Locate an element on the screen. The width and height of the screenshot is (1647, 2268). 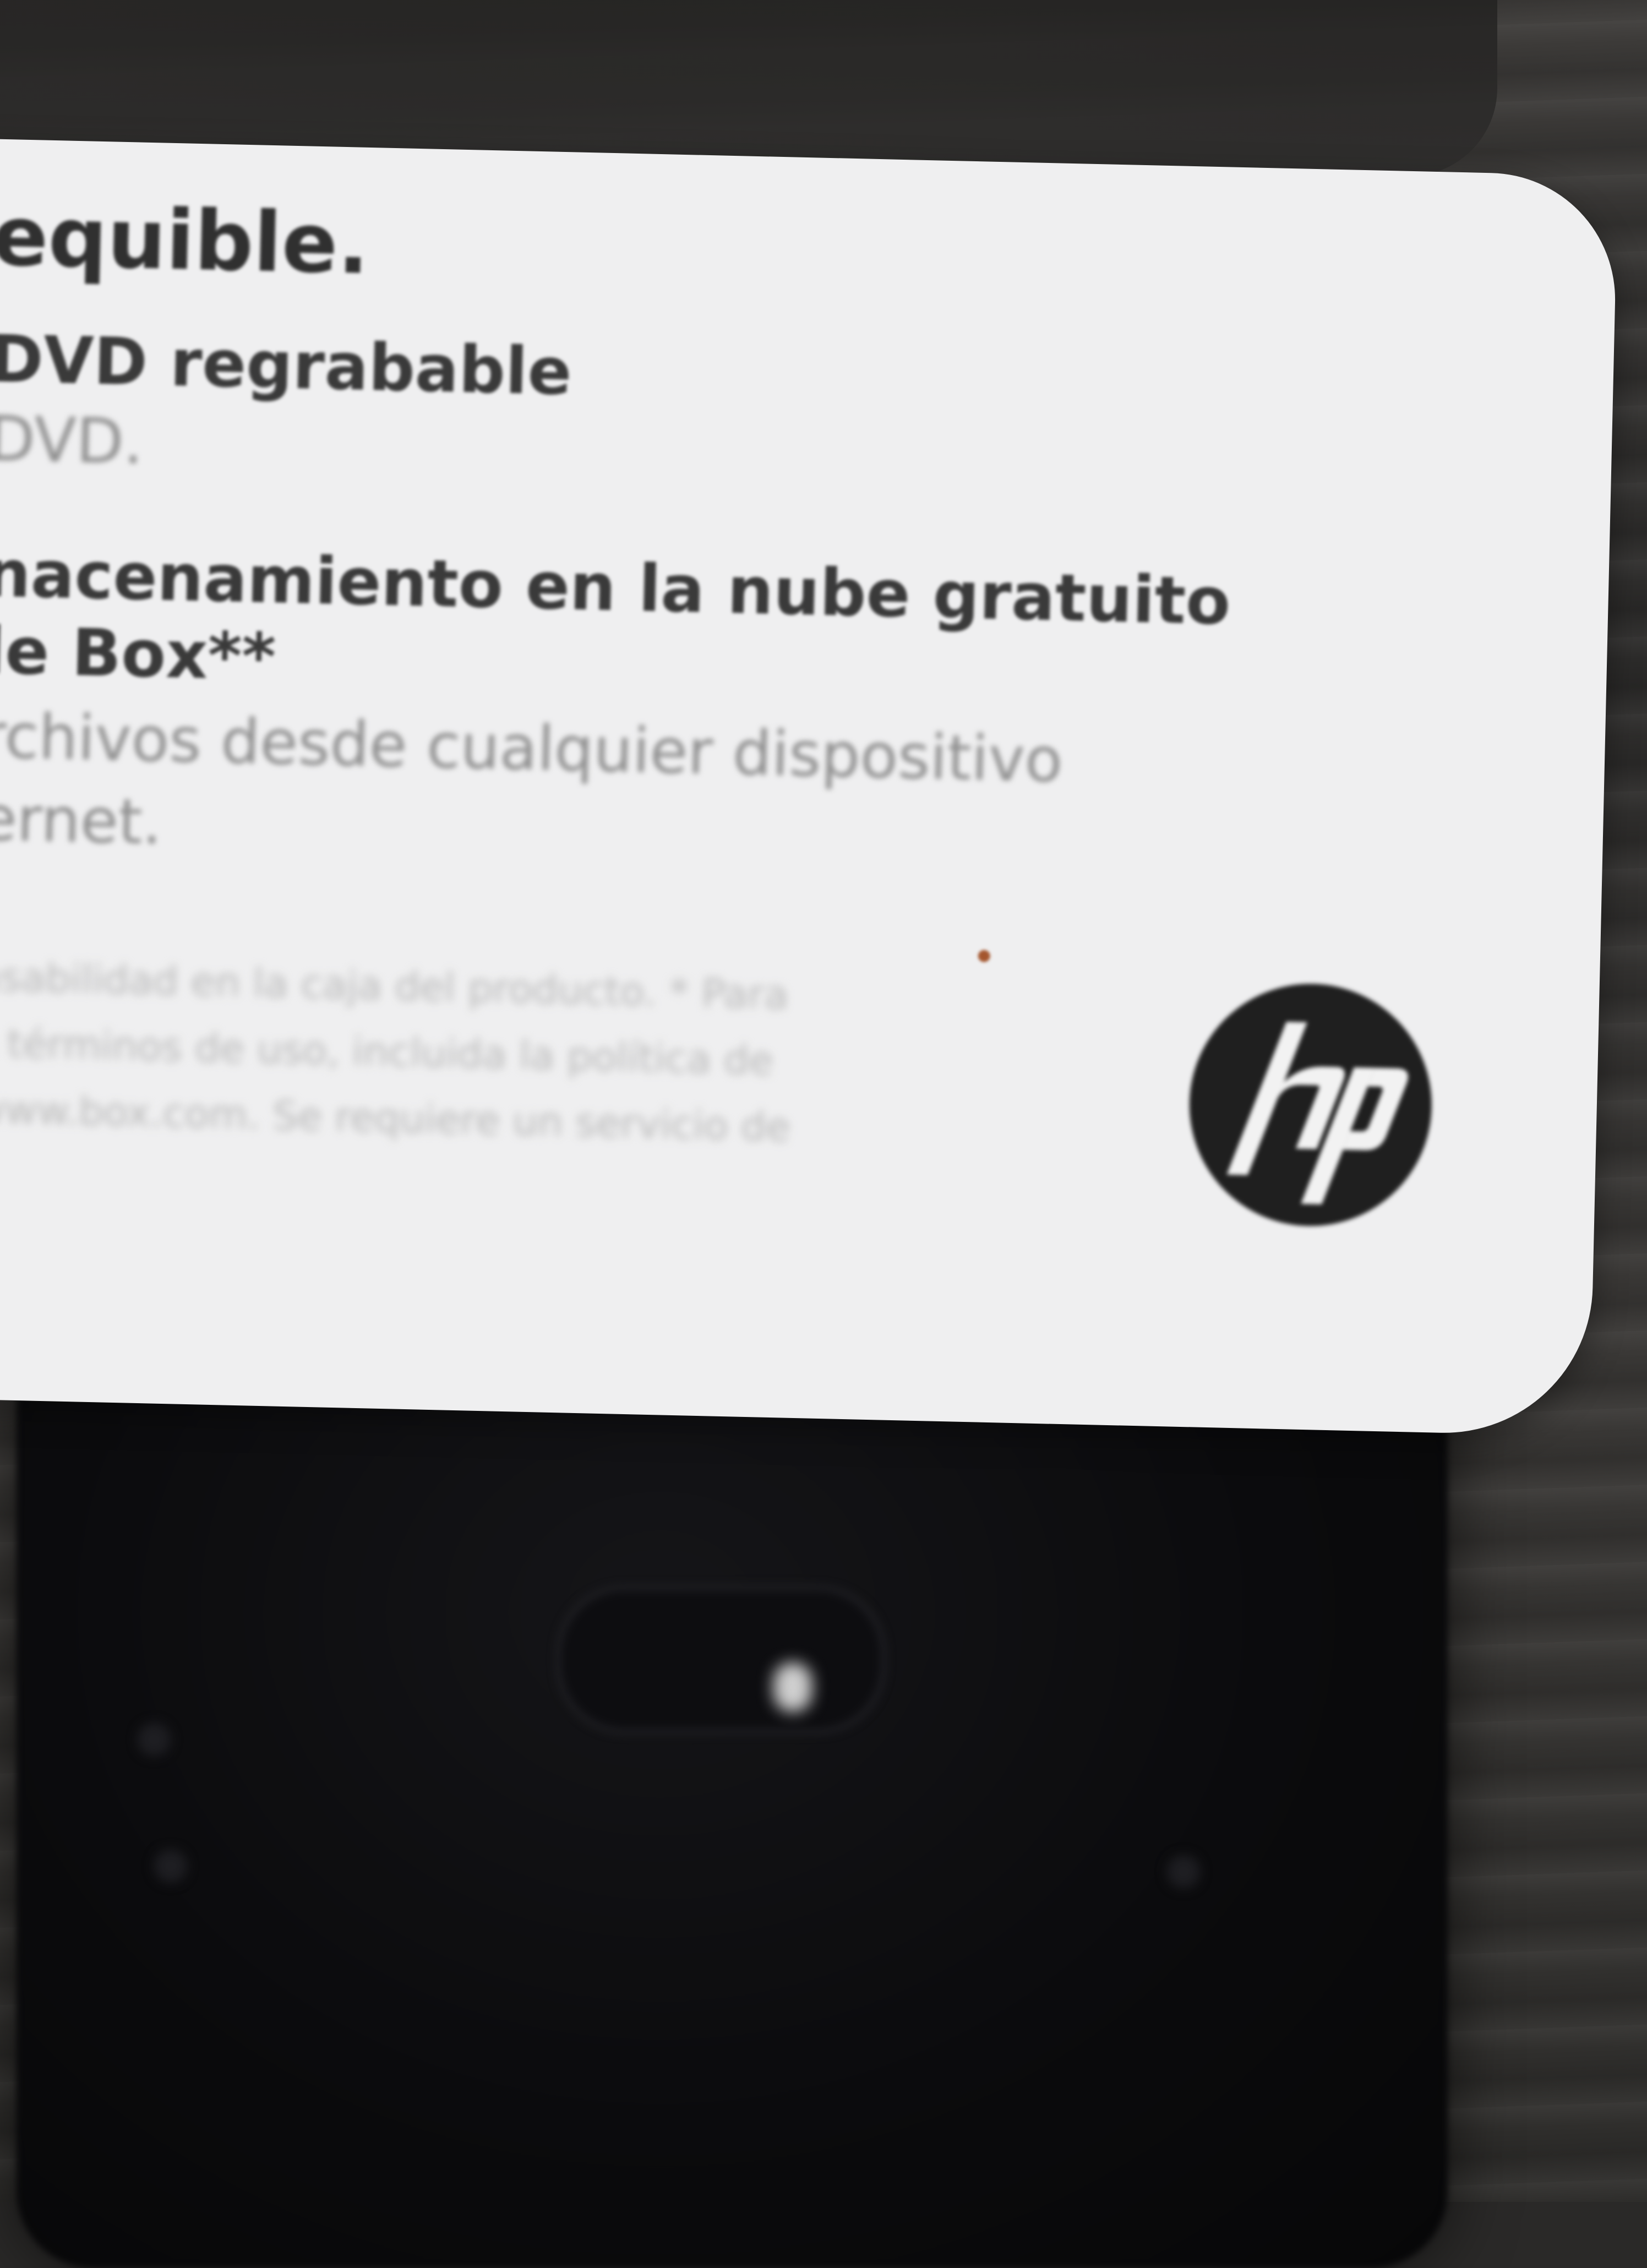
feature-title: le Box** is located at coordinates (138, 653).